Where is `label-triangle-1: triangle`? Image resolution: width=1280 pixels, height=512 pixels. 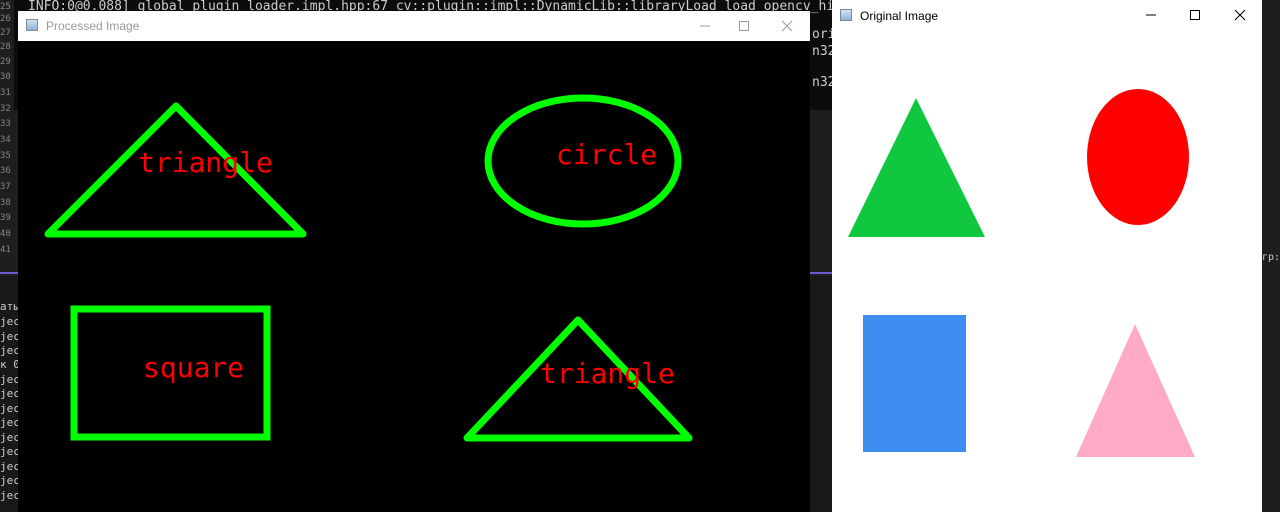 label-triangle-1: triangle is located at coordinates (205, 162).